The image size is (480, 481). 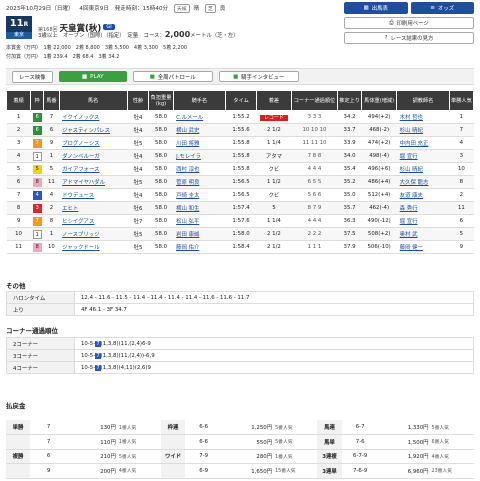 What do you see at coordinates (187, 248) in the screenshot?
I see `jockey-link: 藤岡 佑介` at bounding box center [187, 248].